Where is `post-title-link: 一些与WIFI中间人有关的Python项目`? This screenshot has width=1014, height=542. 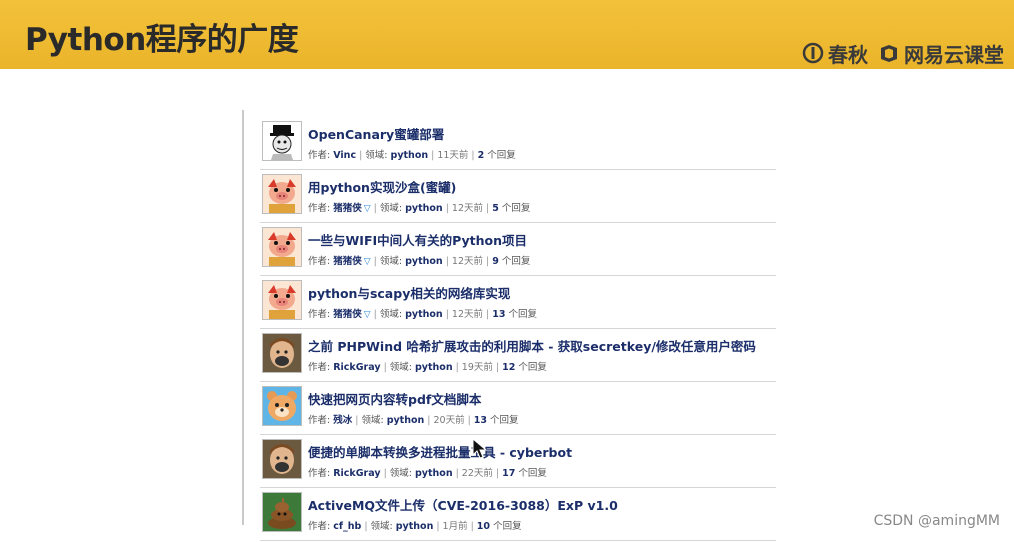 post-title-link: 一些与WIFI中间人有关的Python项目 is located at coordinates (417, 239).